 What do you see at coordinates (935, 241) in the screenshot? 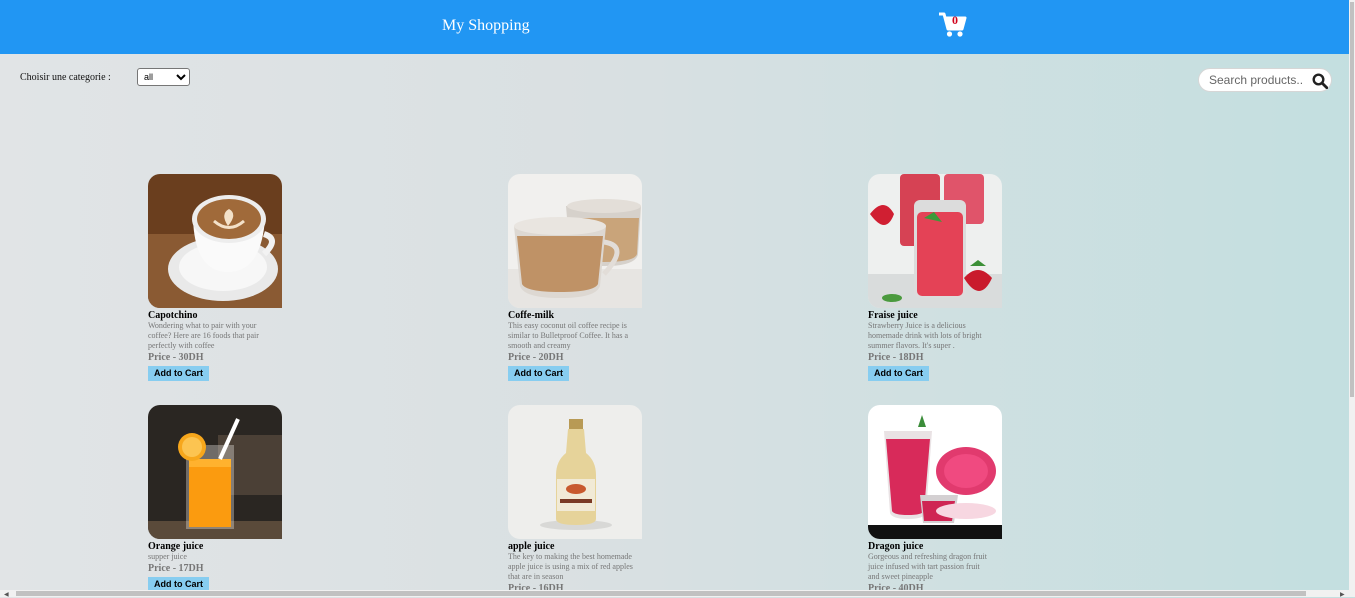
I see `product-image-fraise-juice` at bounding box center [935, 241].